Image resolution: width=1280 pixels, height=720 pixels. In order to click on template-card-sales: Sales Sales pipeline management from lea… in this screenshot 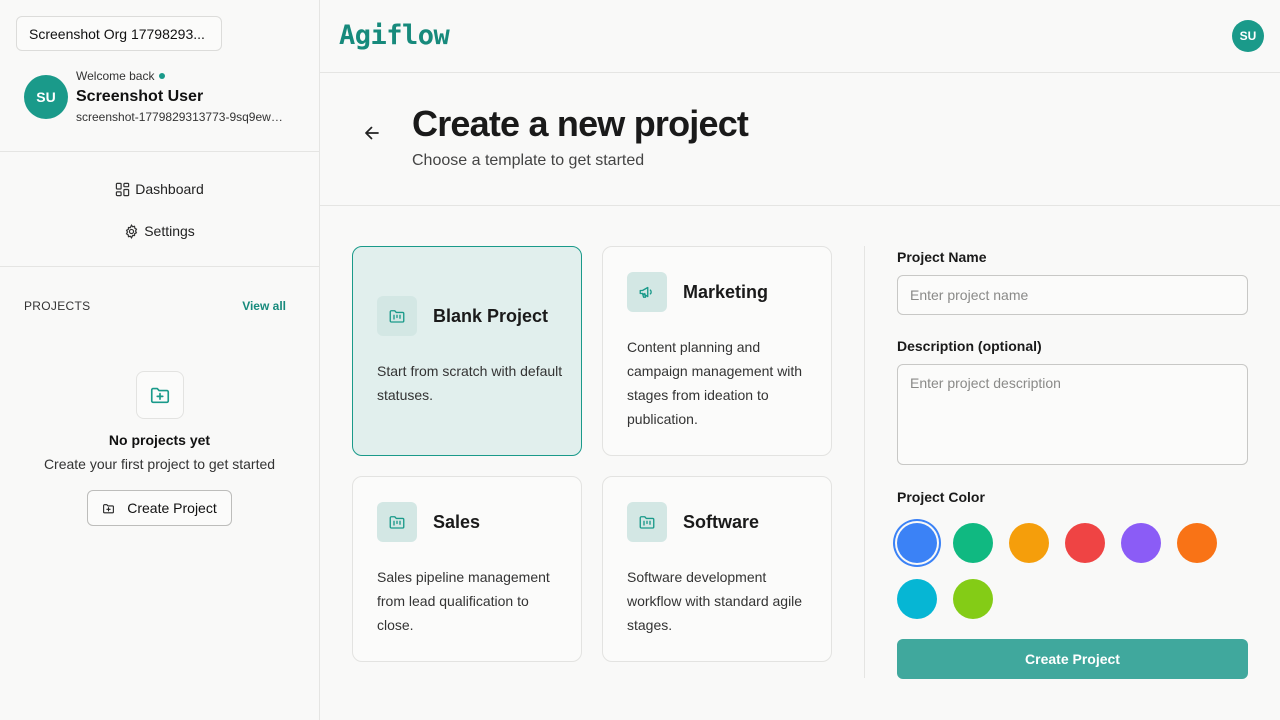, I will do `click(467, 569)`.